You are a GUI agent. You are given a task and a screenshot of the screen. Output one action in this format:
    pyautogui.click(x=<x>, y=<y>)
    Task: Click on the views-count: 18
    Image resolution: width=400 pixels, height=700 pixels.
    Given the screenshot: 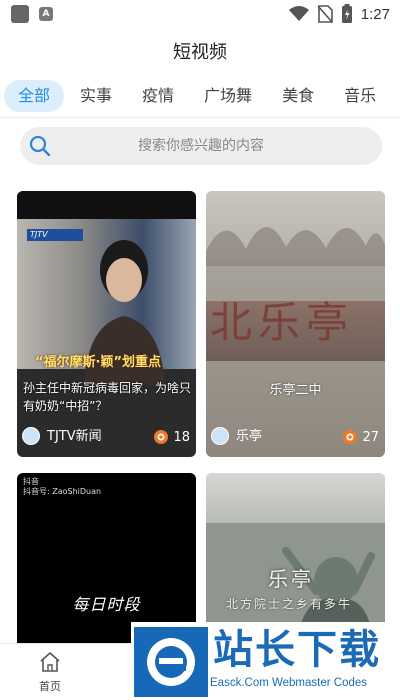 What is the action you would take?
    pyautogui.click(x=181, y=437)
    